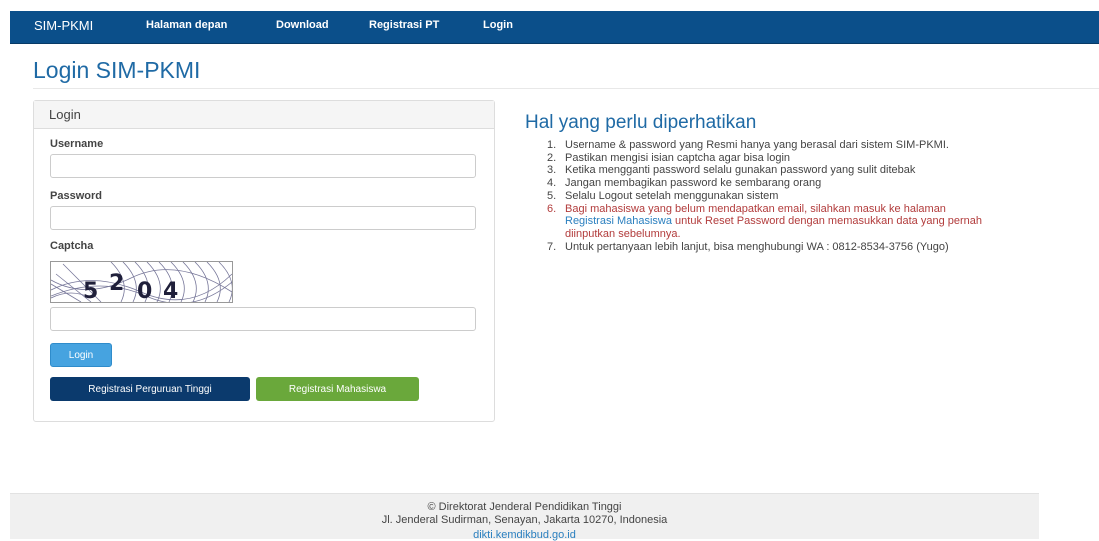 Image resolution: width=1099 pixels, height=541 pixels. Describe the element at coordinates (72, 246) in the screenshot. I see `captcha-label: Captcha` at that location.